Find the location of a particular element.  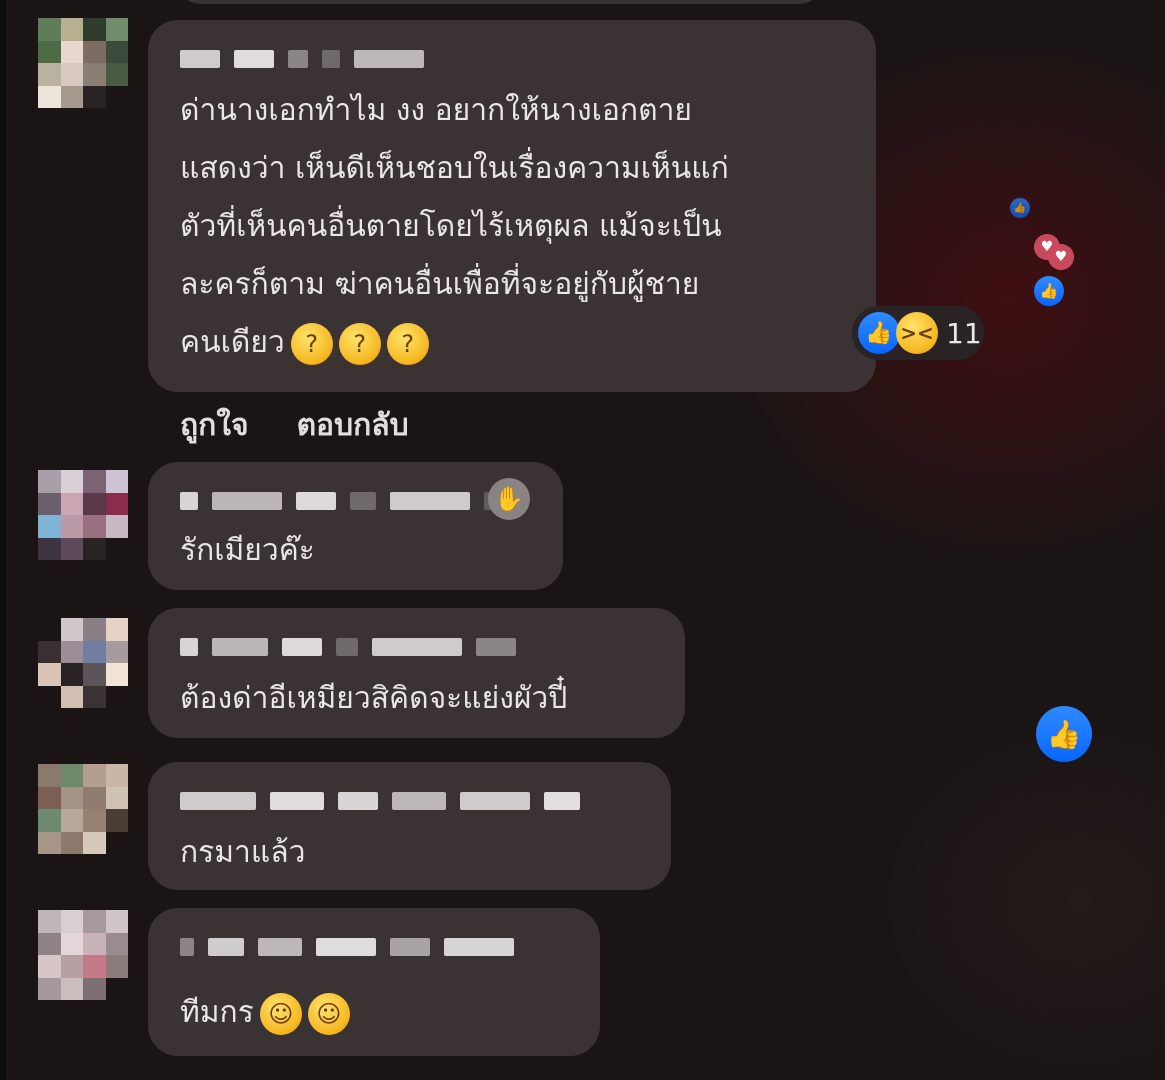

comment-text: ทีมกร ☺ ☺ is located at coordinates (265, 1013).